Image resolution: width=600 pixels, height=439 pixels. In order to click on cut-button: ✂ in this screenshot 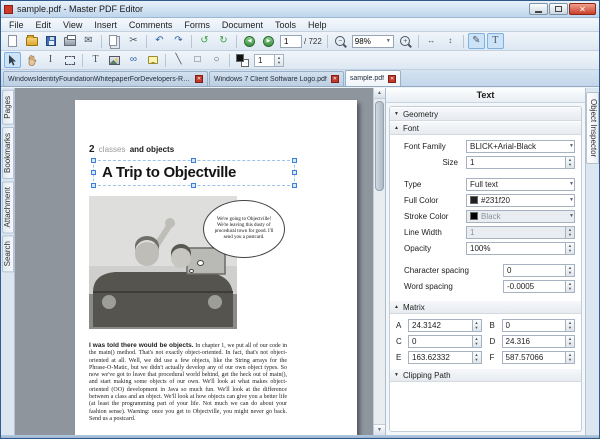, I will do `click(133, 41)`.